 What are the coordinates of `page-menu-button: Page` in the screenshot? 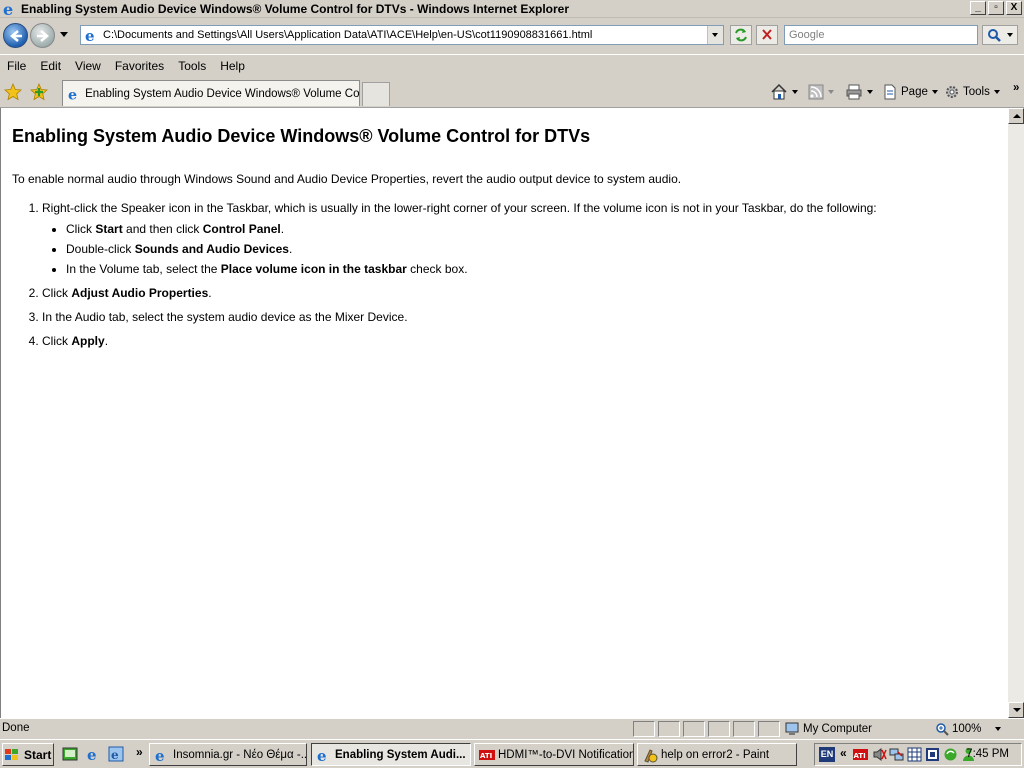 It's located at (910, 92).